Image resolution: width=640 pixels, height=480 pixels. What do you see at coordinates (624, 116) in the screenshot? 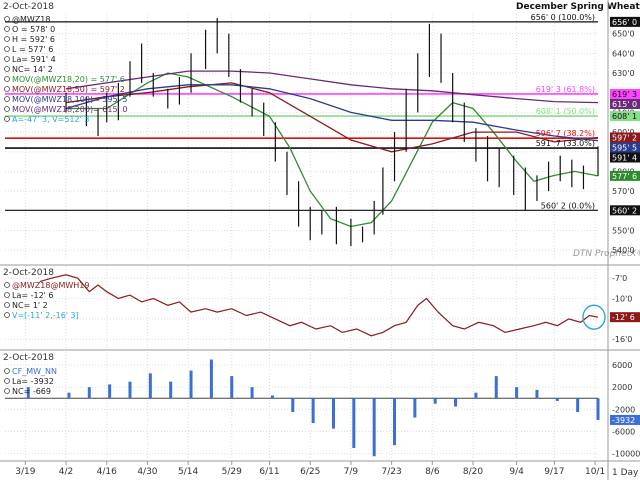
I see `value-box-label: 608' 1` at bounding box center [624, 116].